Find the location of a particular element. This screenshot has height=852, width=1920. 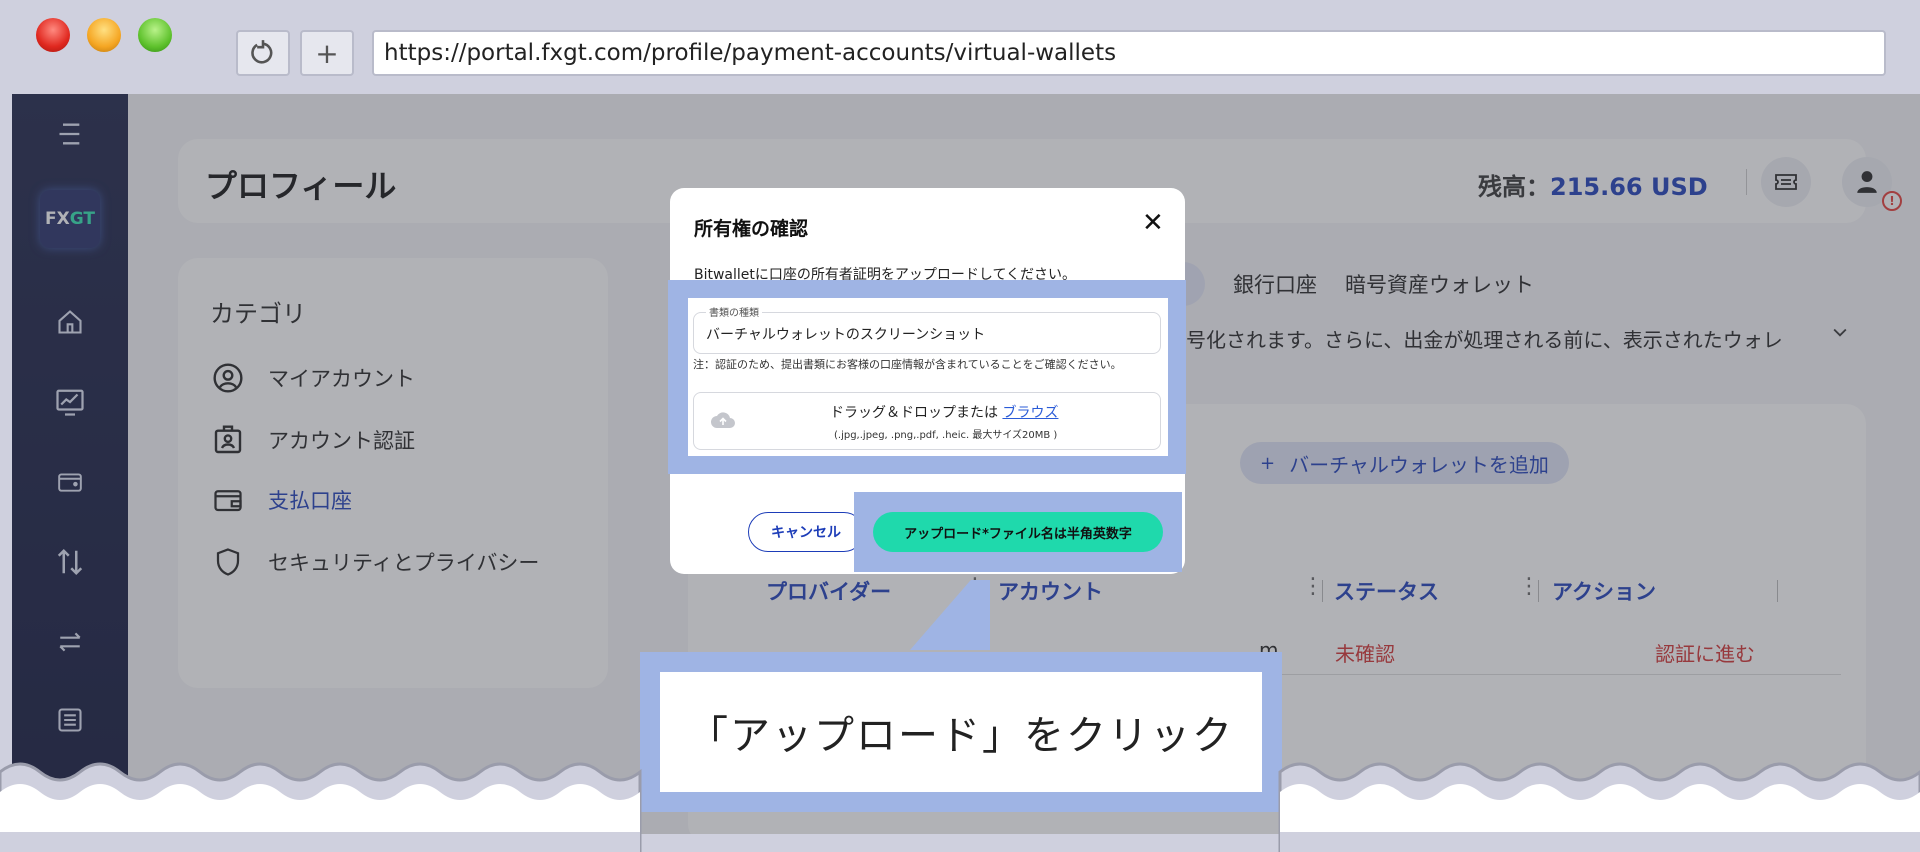

reload-icon is located at coordinates (262, 52).